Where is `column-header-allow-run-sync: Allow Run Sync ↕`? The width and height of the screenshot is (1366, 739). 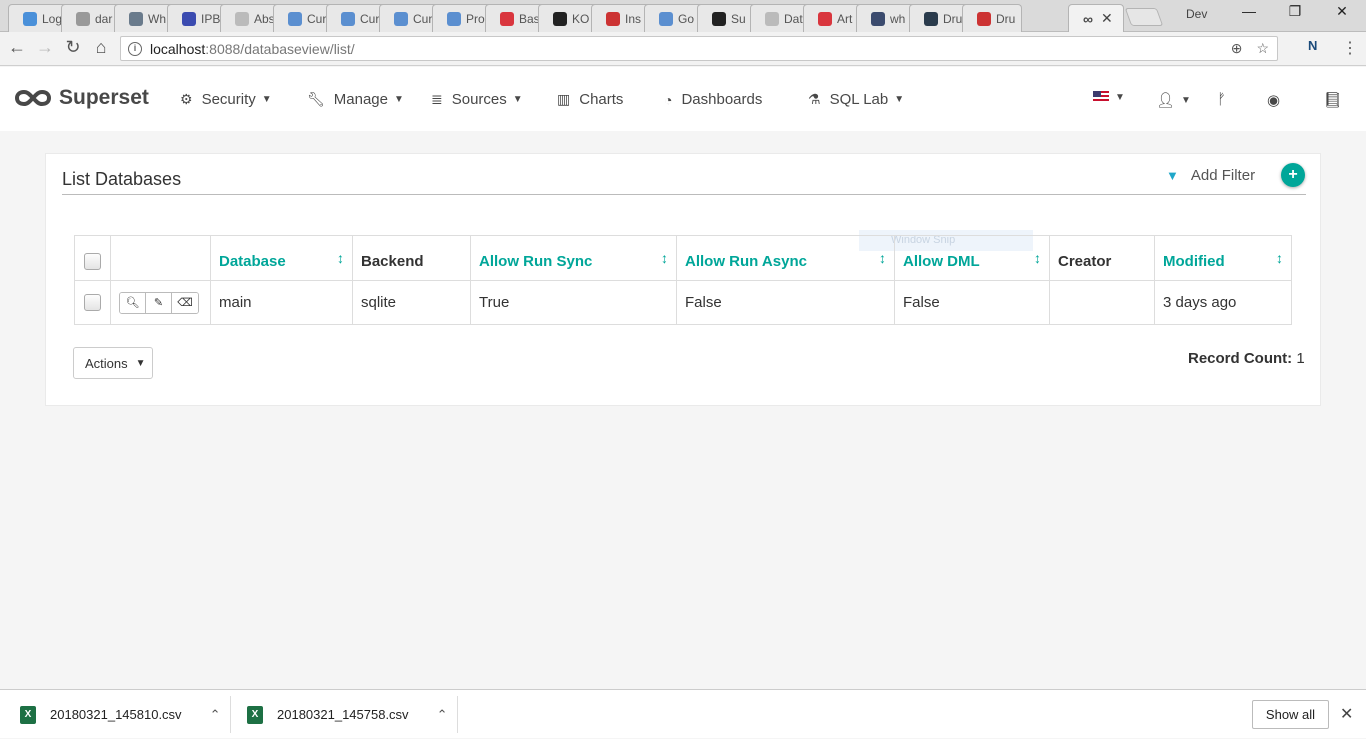 column-header-allow-run-sync: Allow Run Sync ↕ is located at coordinates (573, 258).